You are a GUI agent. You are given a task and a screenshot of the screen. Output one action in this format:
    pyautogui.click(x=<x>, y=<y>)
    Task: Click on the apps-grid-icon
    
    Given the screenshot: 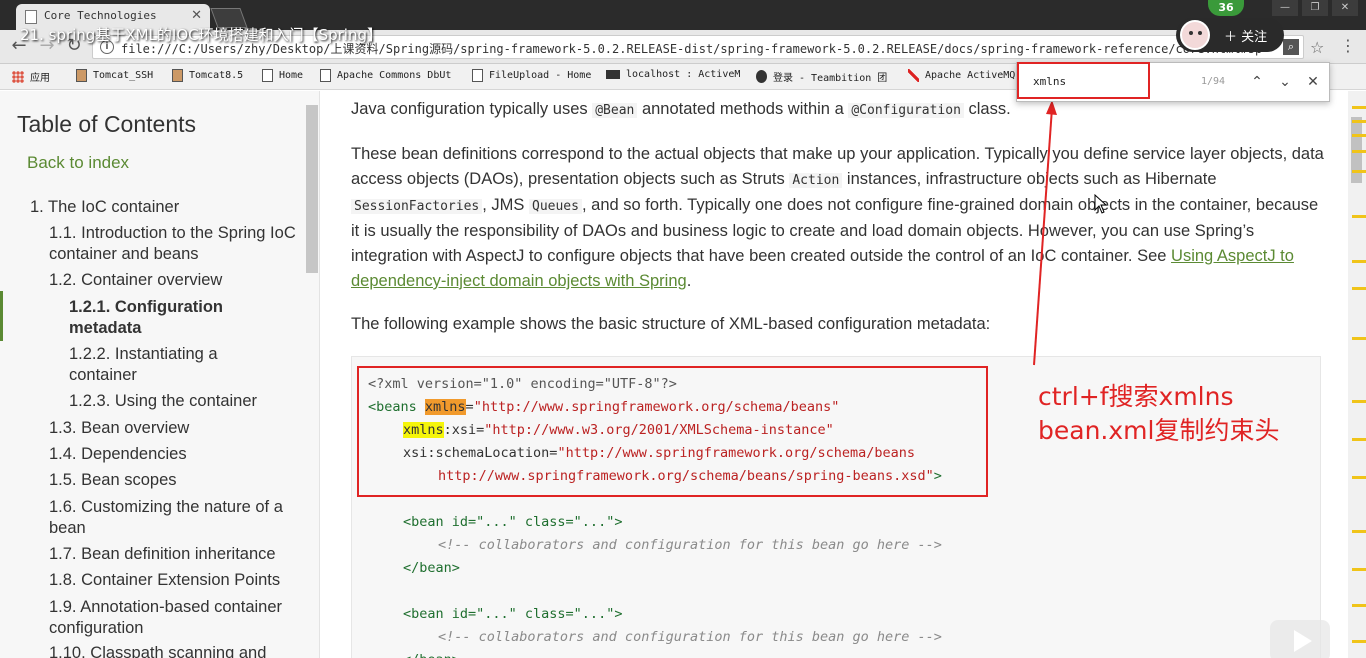 What is the action you would take?
    pyautogui.click(x=18, y=76)
    